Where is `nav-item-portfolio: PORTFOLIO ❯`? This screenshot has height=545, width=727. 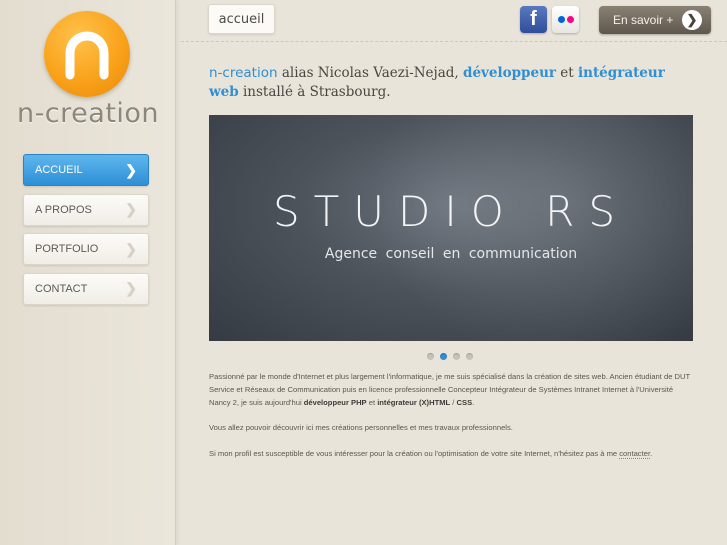 nav-item-portfolio: PORTFOLIO ❯ is located at coordinates (86, 249).